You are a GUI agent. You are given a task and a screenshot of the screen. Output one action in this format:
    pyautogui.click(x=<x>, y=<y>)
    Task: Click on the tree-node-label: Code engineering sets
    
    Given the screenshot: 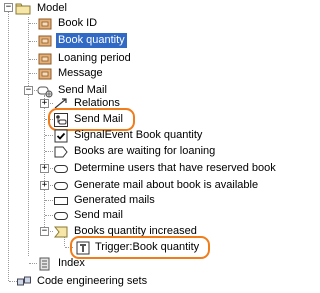 What is the action you would take?
    pyautogui.click(x=92, y=281)
    